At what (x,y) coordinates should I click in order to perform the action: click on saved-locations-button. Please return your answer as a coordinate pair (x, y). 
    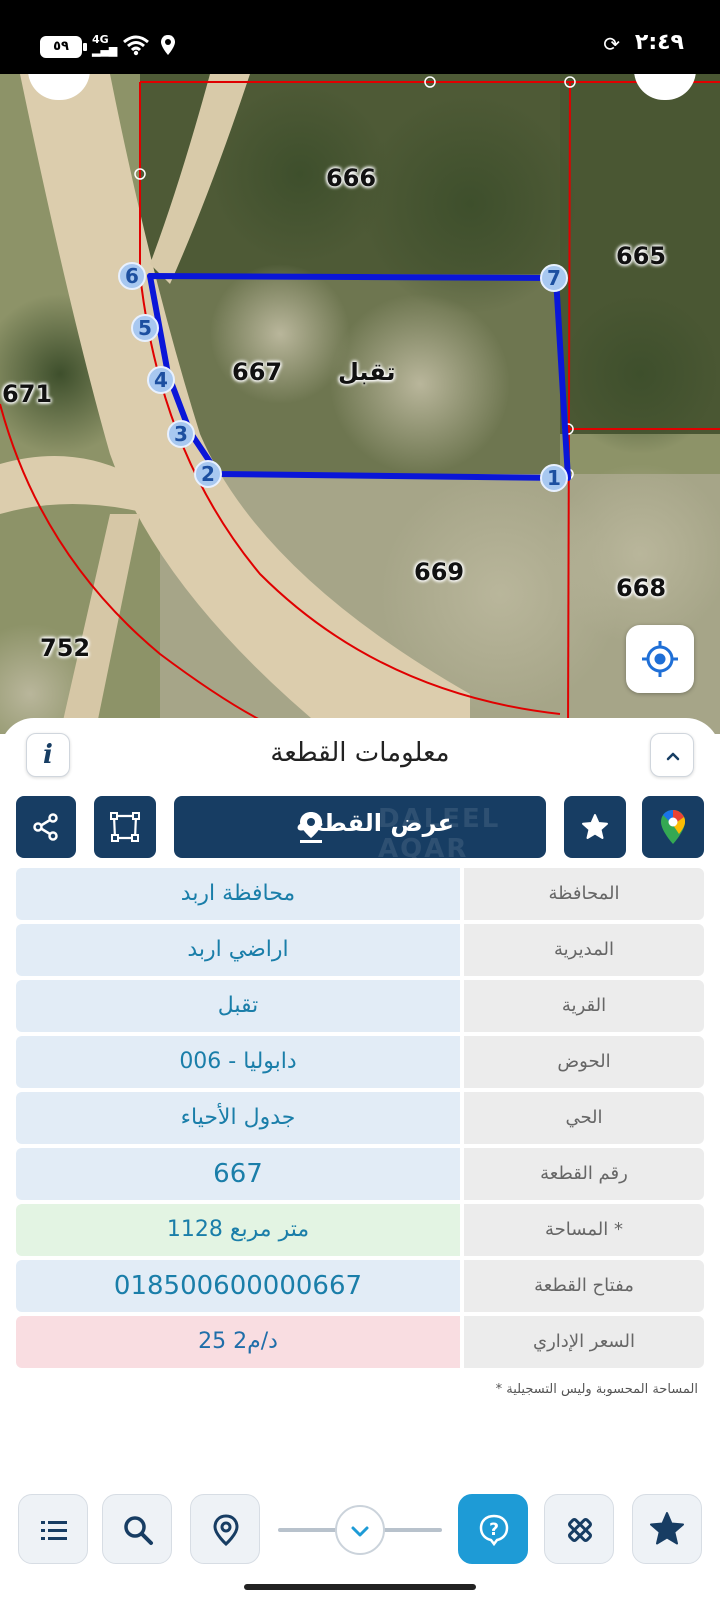
    Looking at the image, I should click on (225, 1529).